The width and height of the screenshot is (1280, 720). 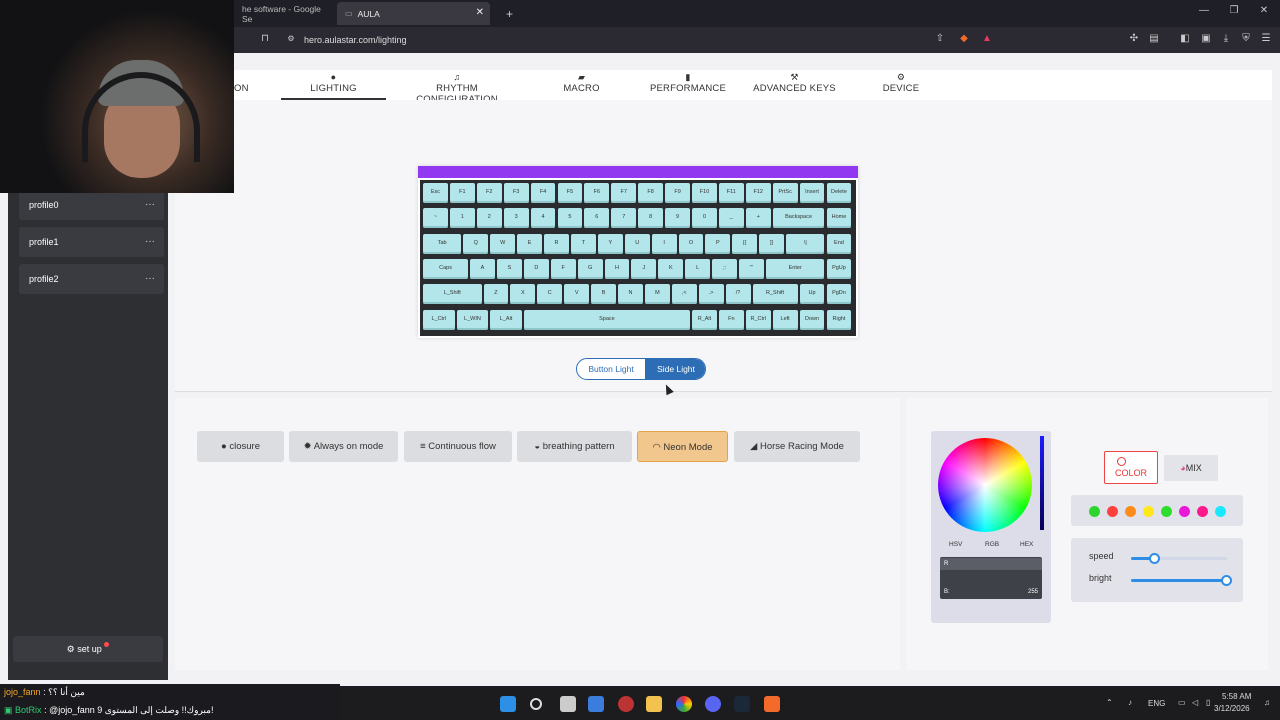 I want to click on menu-icon: ☰, so click(x=1266, y=39).